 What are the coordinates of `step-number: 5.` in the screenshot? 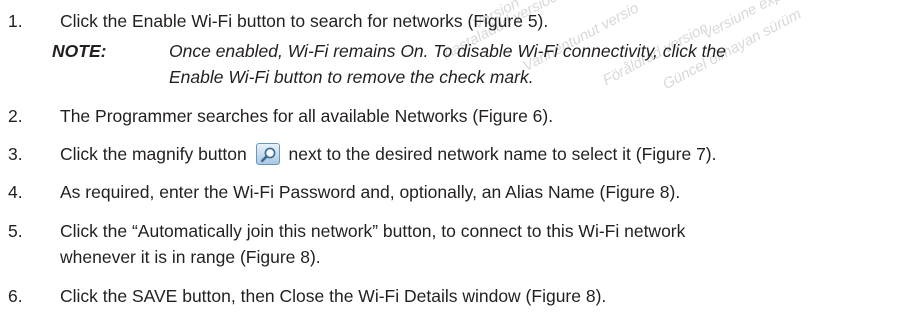 It's located at (15, 231).